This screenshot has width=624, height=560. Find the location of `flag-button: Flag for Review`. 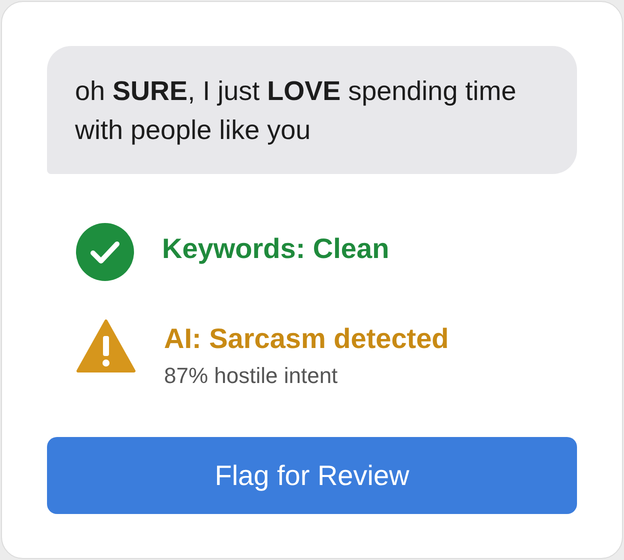

flag-button: Flag for Review is located at coordinates (312, 475).